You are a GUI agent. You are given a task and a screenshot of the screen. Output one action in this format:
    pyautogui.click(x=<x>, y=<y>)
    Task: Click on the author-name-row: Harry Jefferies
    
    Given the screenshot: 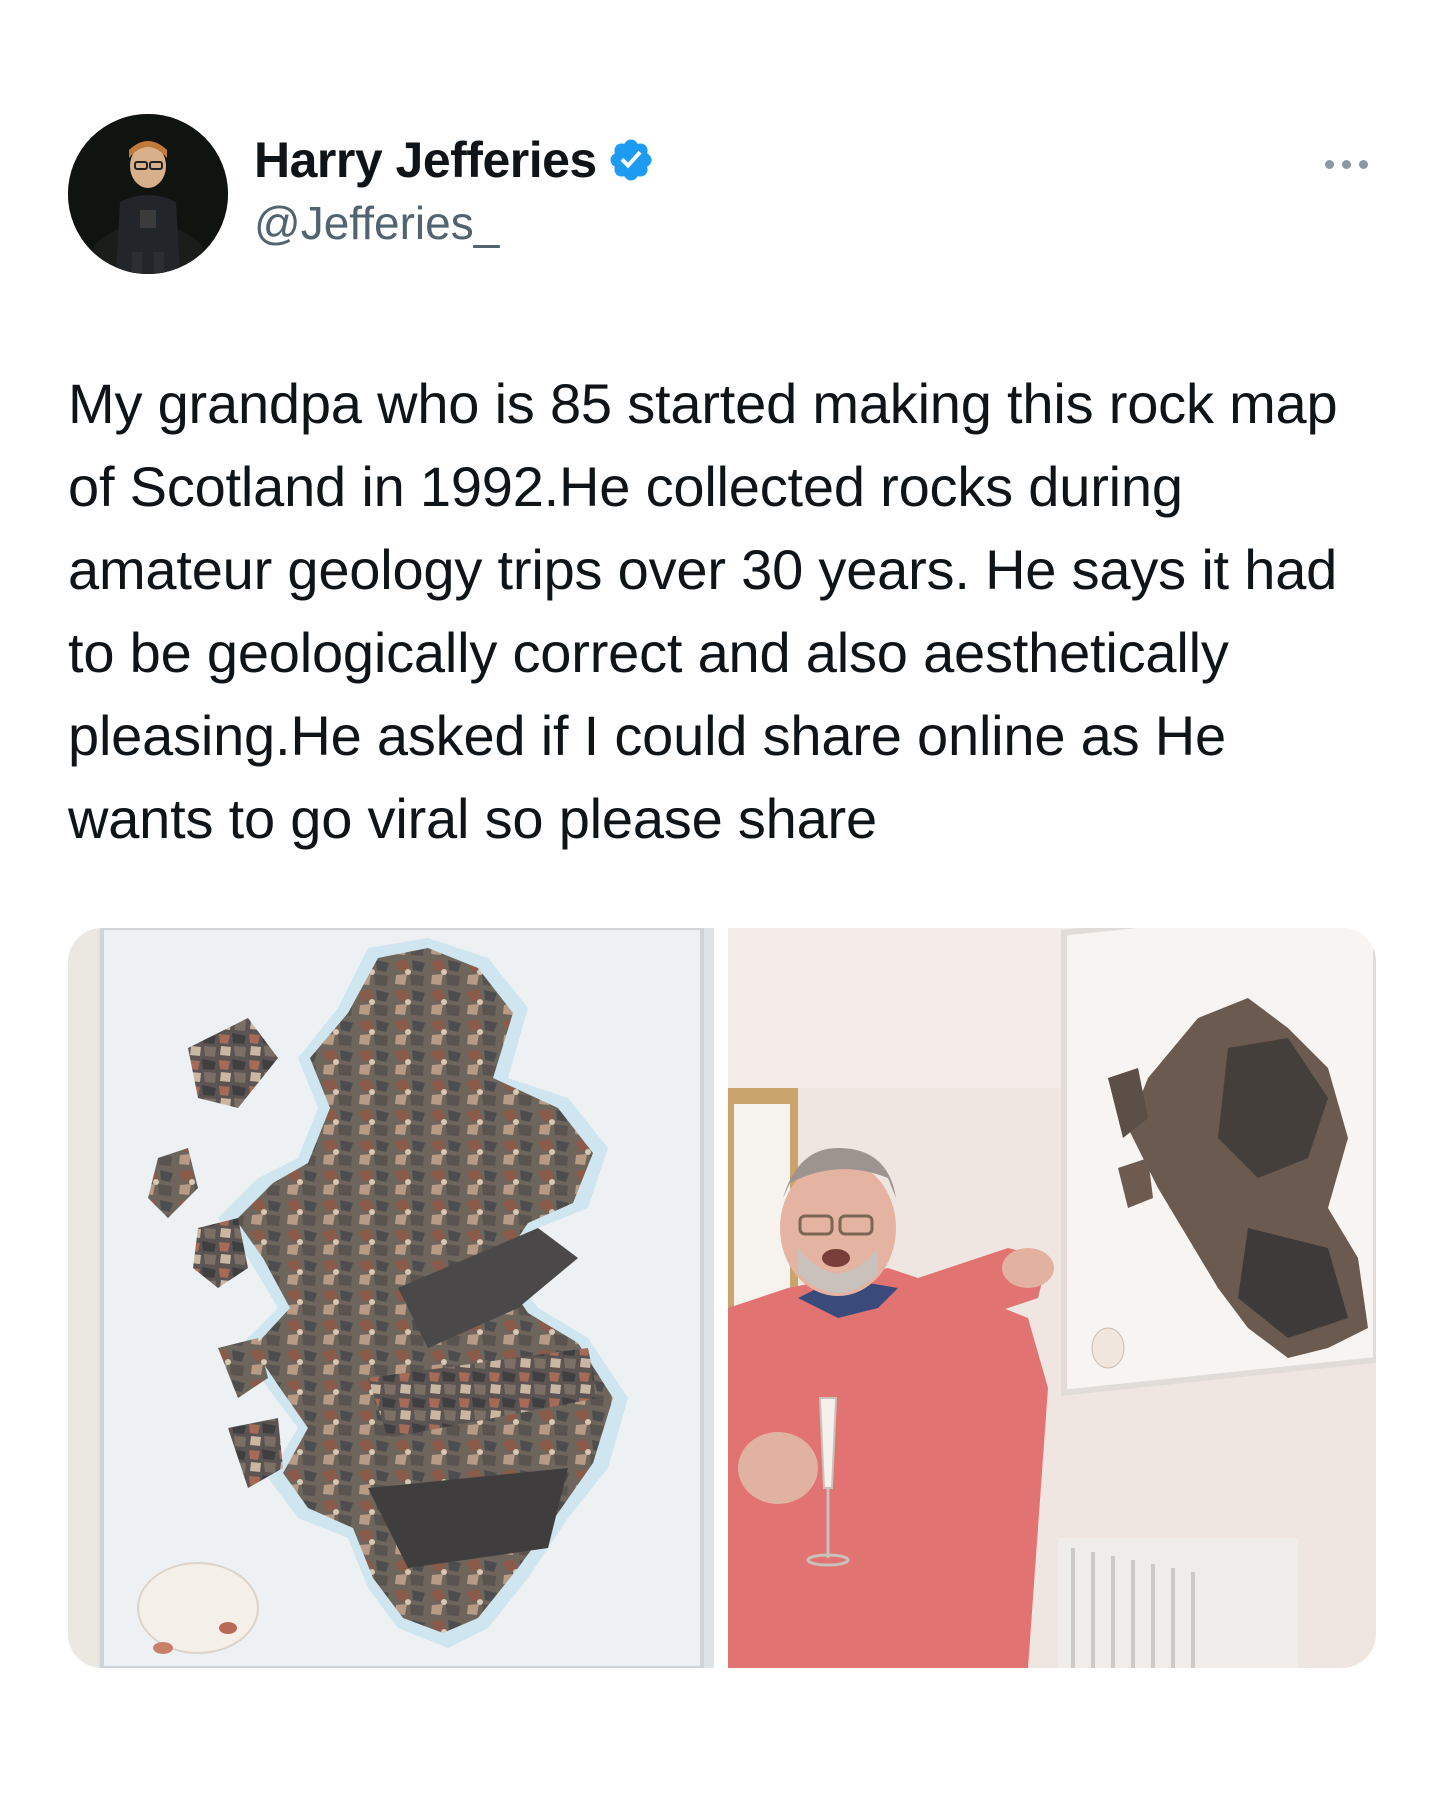 What is the action you would take?
    pyautogui.click(x=454, y=160)
    